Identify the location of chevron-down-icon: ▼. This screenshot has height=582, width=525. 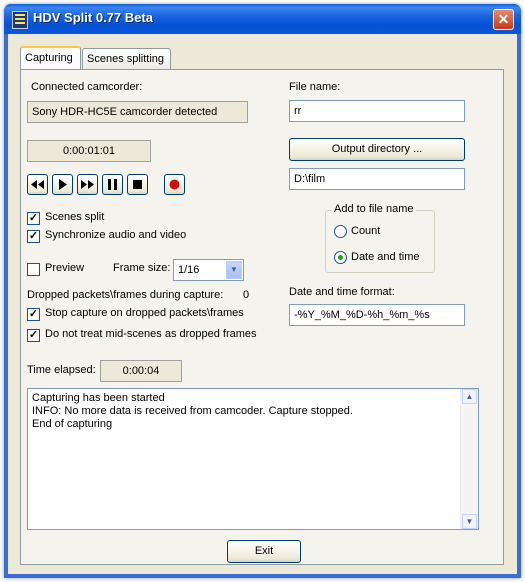
(234, 270).